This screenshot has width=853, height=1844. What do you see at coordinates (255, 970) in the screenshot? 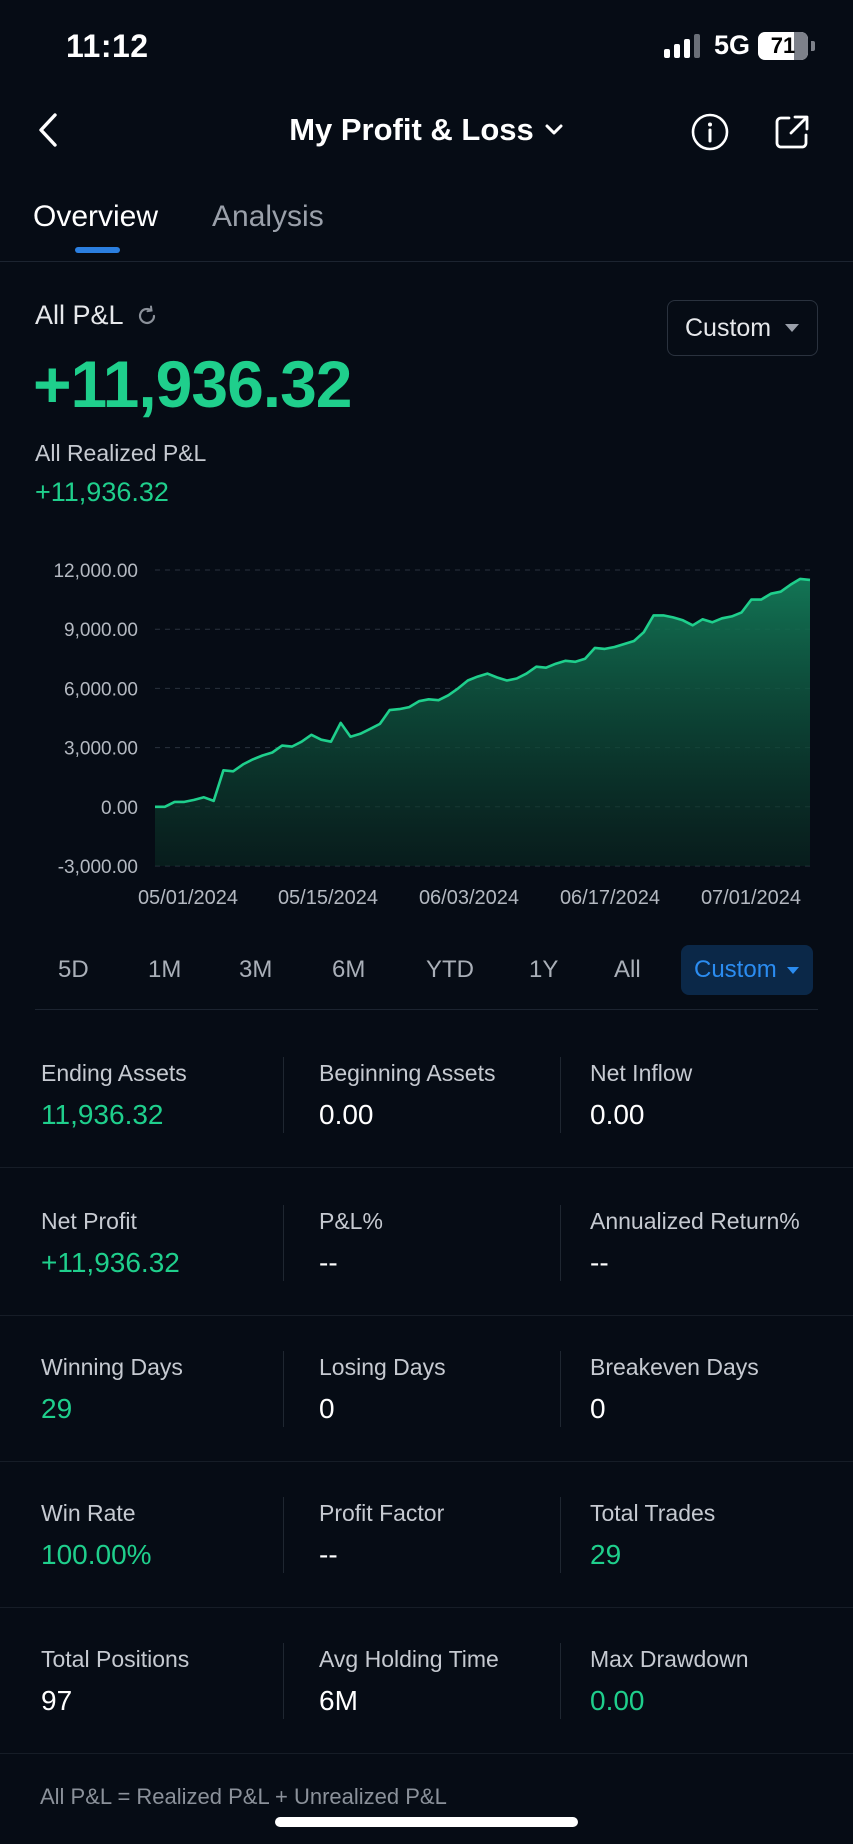
I see `range-3m: 3M` at bounding box center [255, 970].